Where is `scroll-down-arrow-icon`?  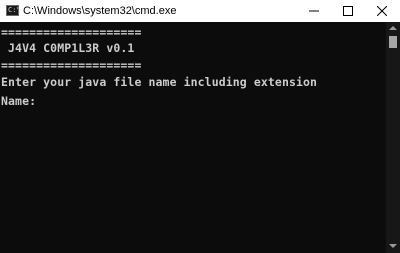 scroll-down-arrow-icon is located at coordinates (393, 246).